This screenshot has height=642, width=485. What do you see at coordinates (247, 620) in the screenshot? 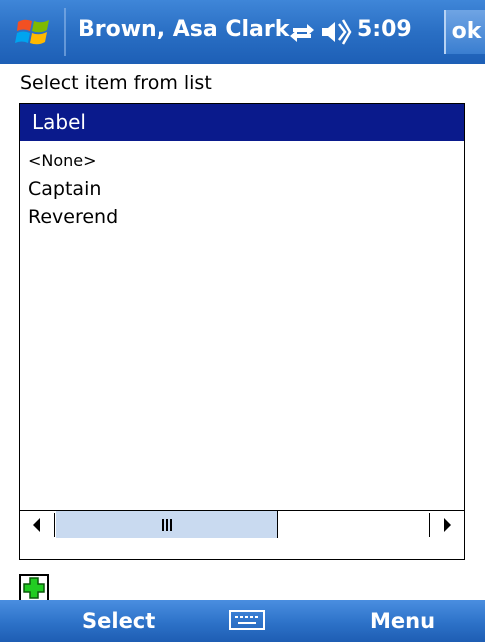
I see `keyboard-icon` at bounding box center [247, 620].